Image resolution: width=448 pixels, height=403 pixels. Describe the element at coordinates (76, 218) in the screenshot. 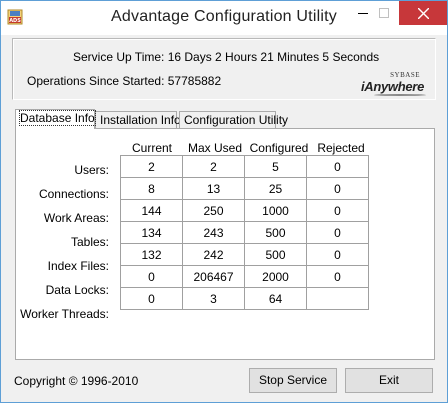

I see `row-label-work-areas: Work Areas:` at that location.